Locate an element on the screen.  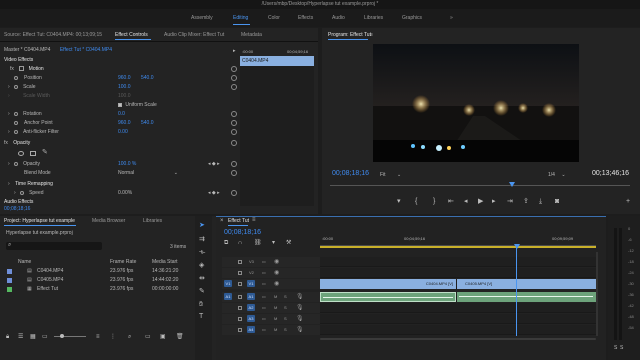
snap-icon: ∩ is located at coordinates (240, 243).